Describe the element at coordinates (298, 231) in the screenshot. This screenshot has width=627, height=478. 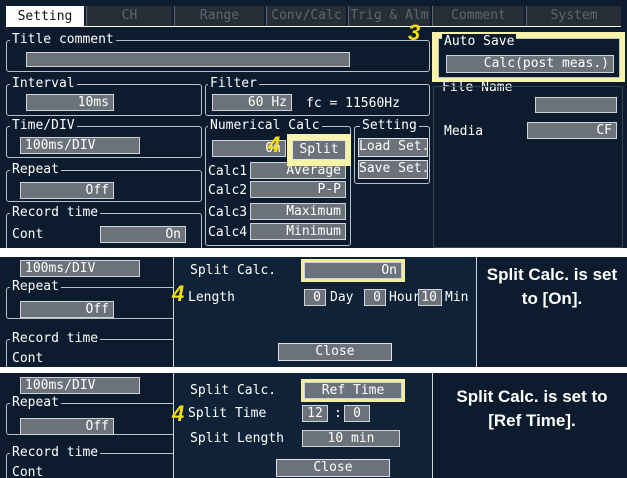
I see `calc4-field: Minimum` at that location.